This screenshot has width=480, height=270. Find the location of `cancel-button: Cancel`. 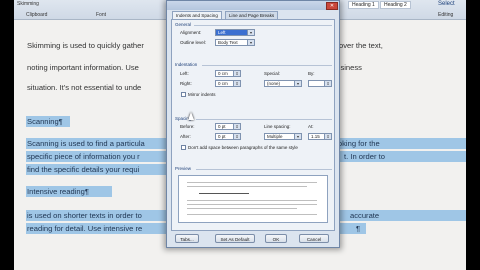

cancel-button: Cancel is located at coordinates (314, 238).